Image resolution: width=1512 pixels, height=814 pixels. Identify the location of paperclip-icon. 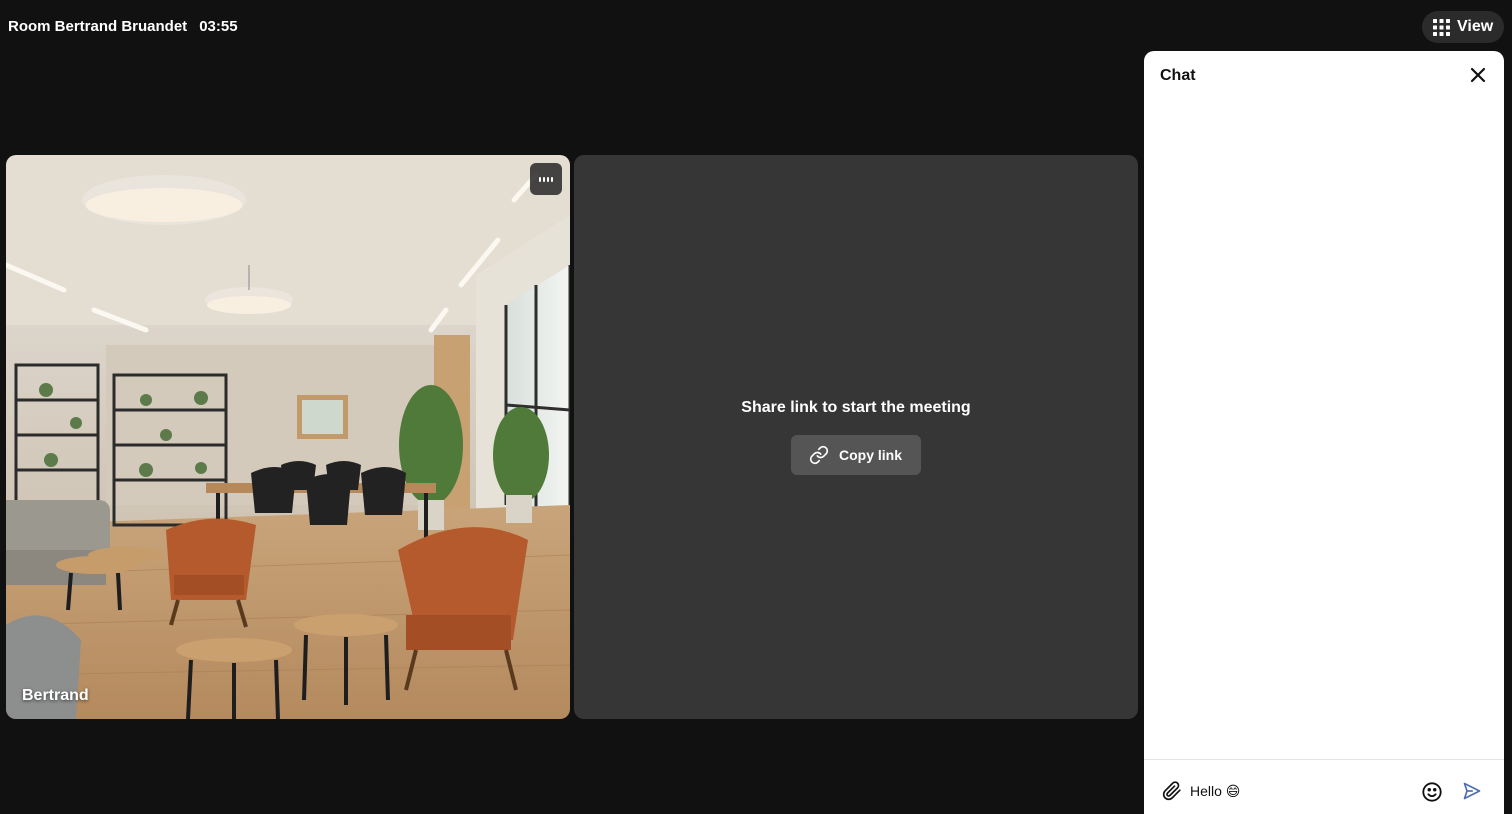
(1172, 791).